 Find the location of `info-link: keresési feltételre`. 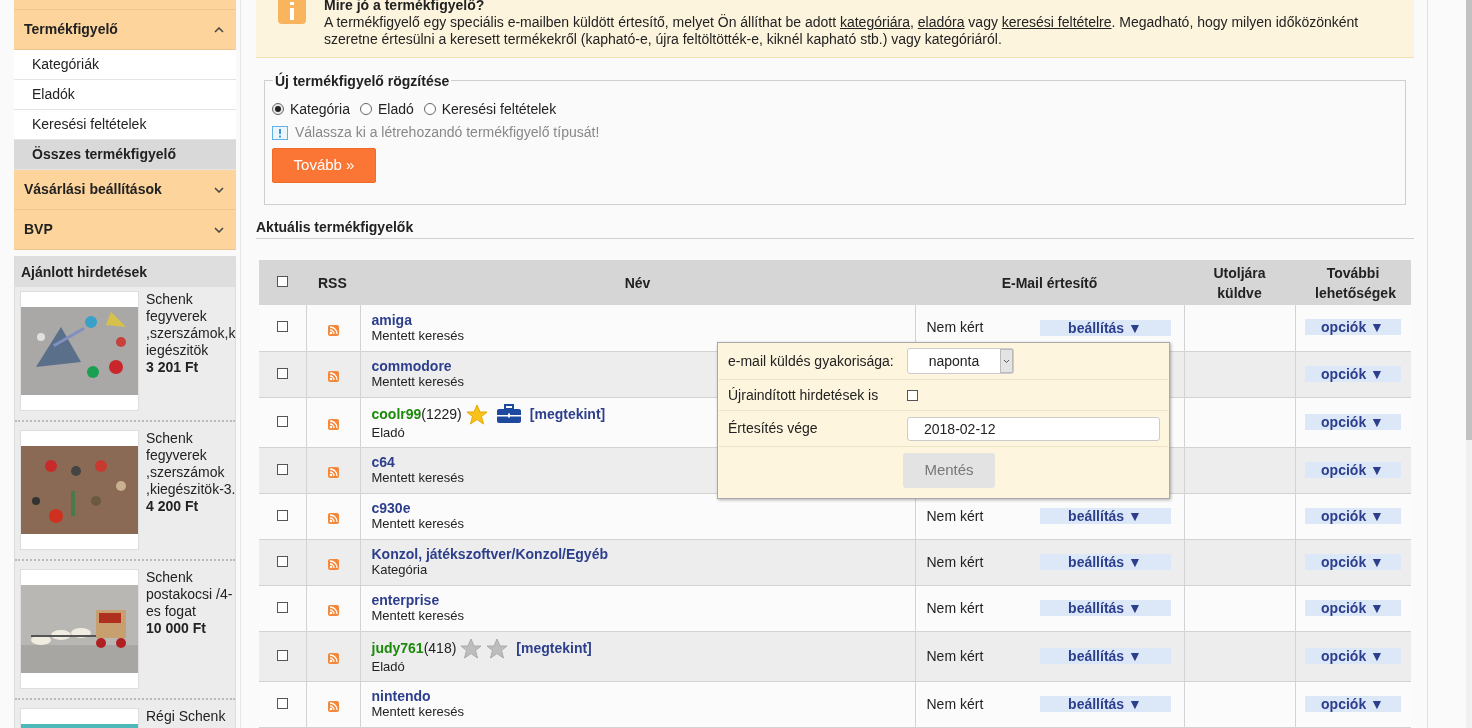

info-link: keresési feltételre is located at coordinates (1056, 22).